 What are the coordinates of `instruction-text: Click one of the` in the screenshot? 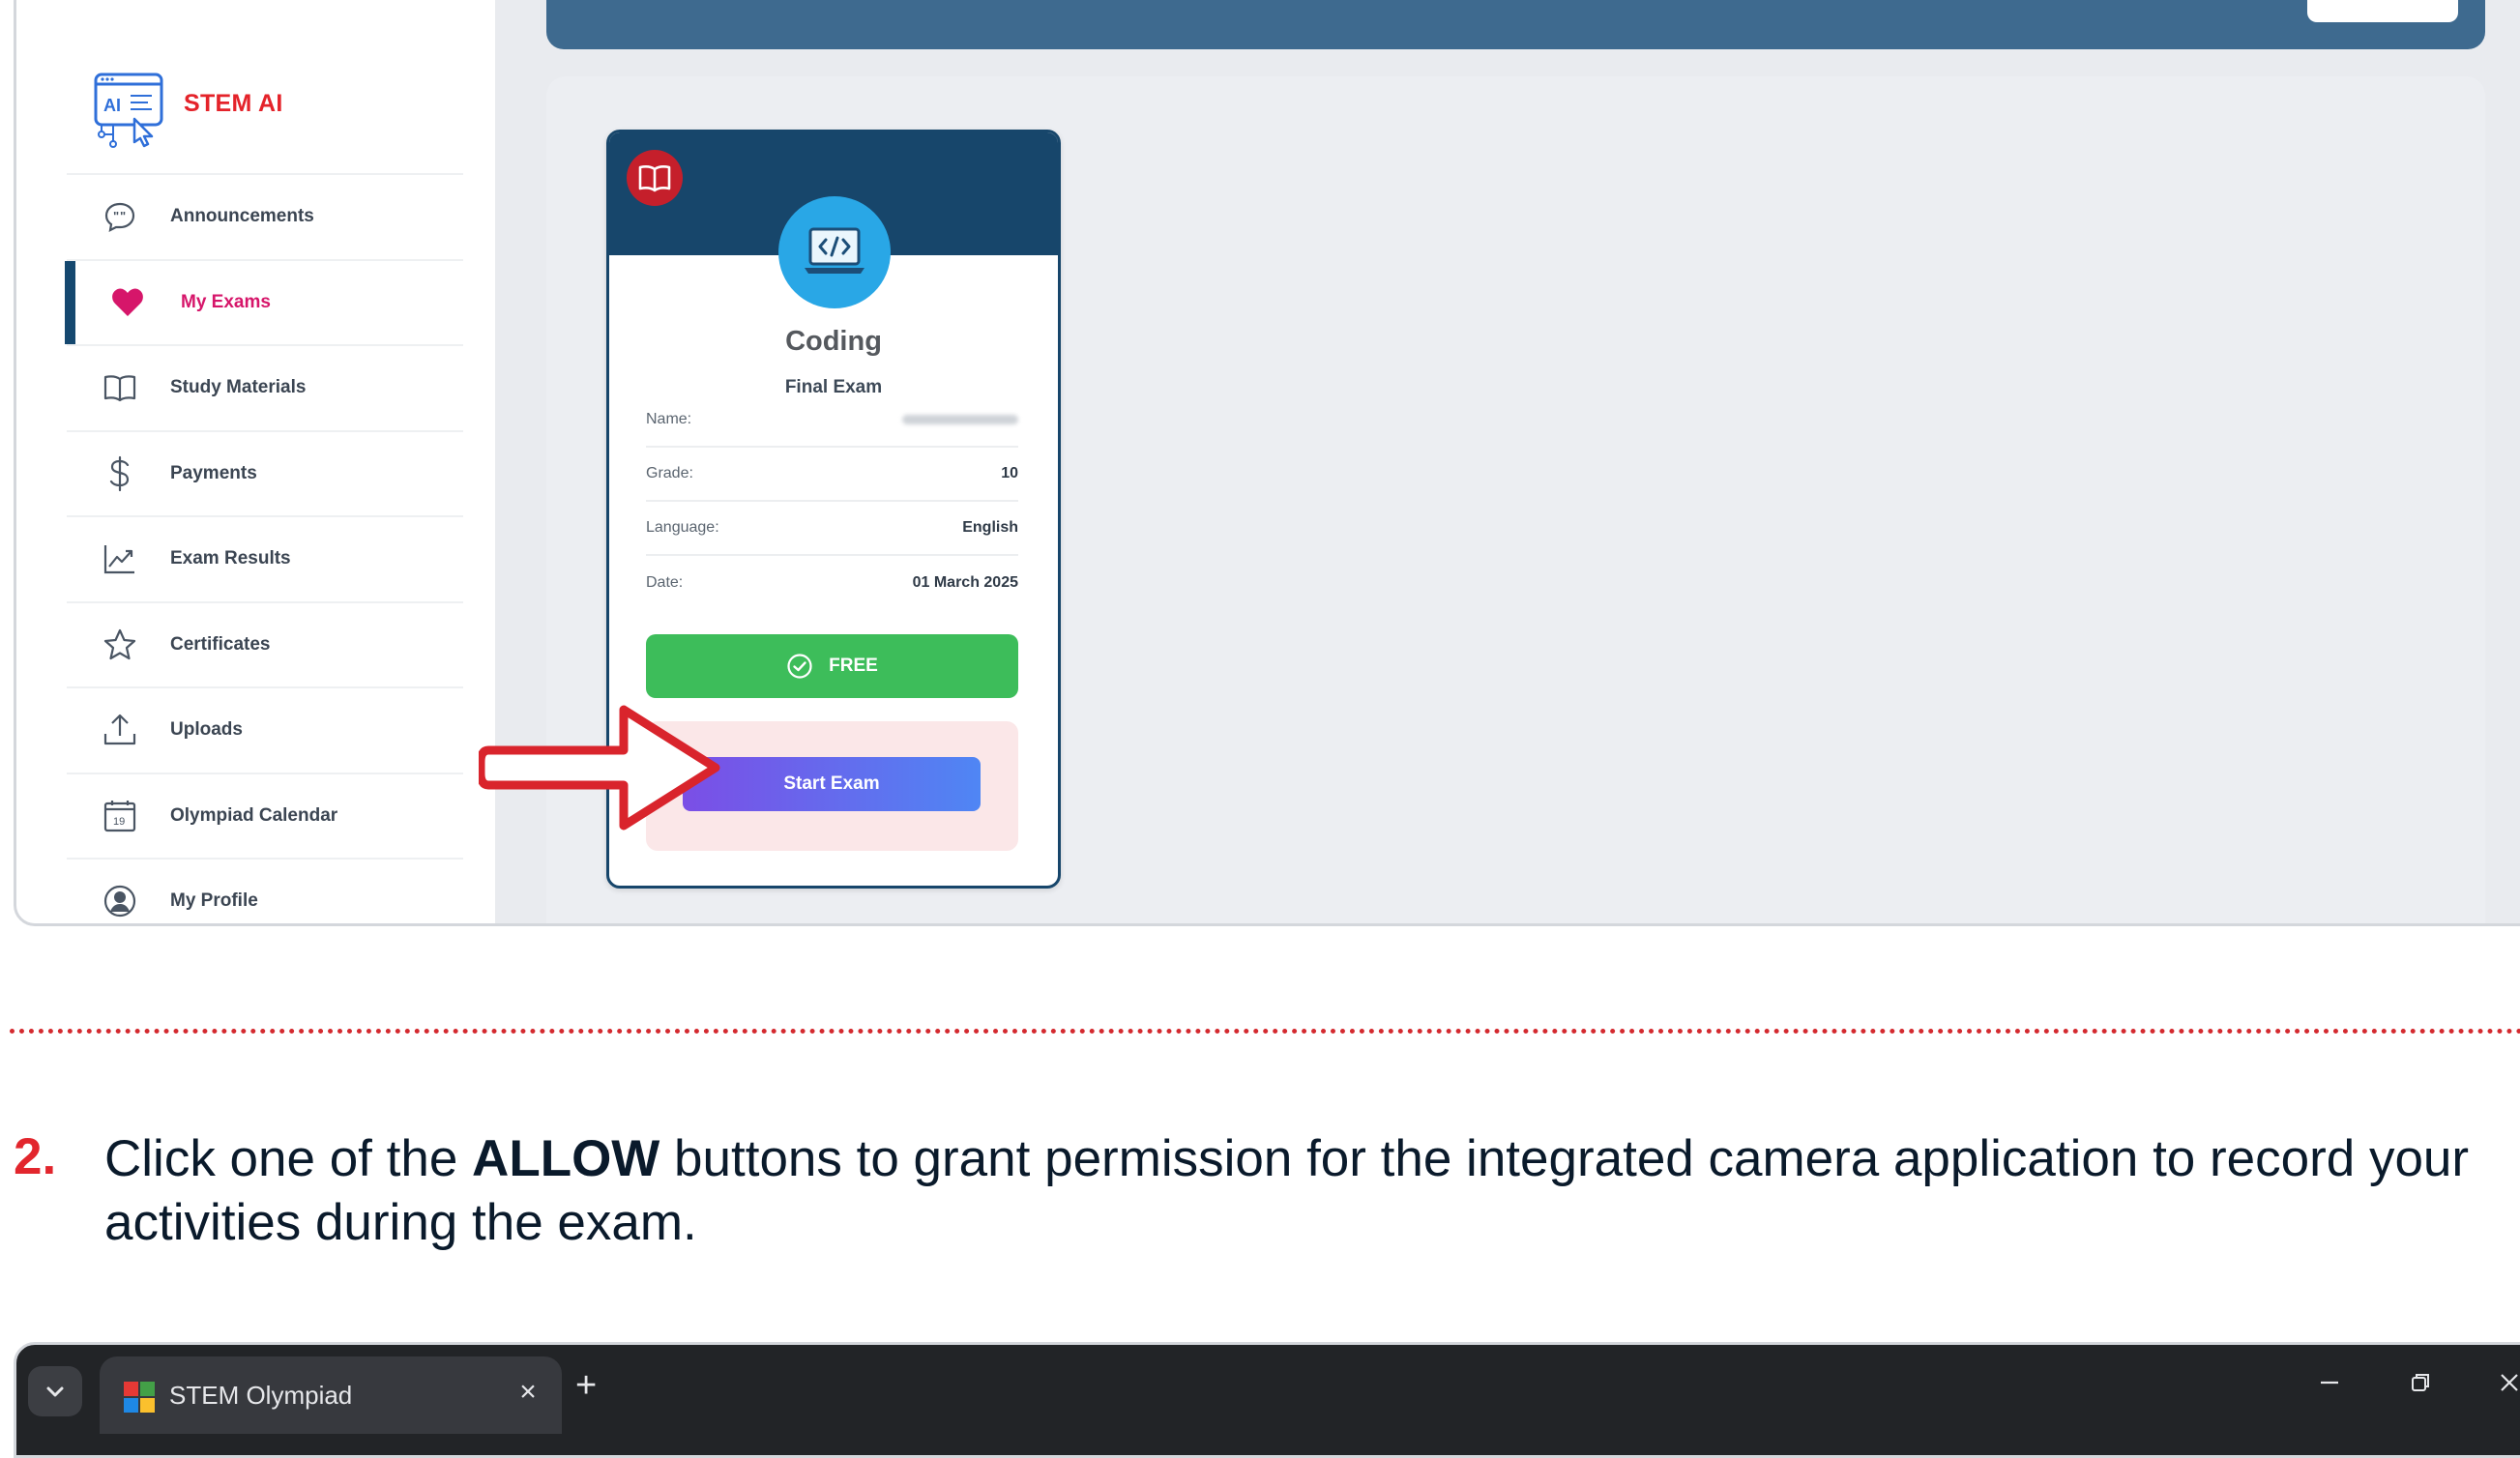 It's located at (288, 1158).